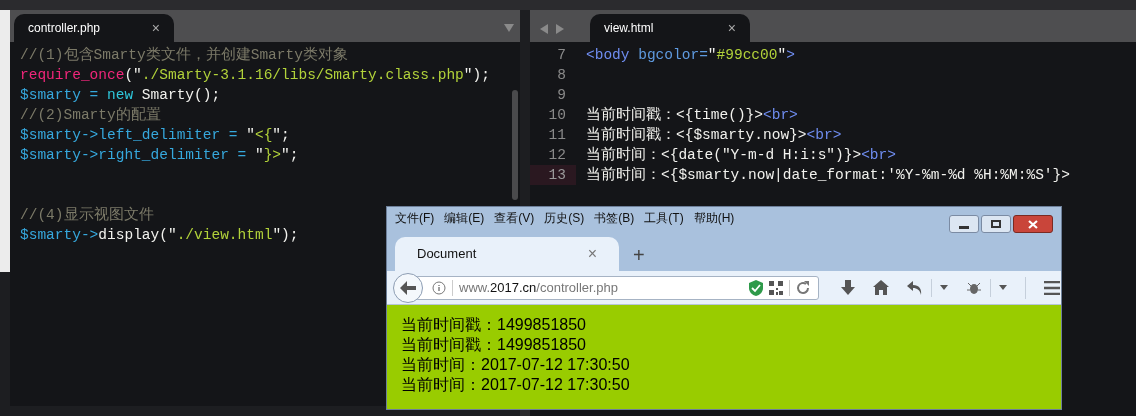  I want to click on menu-item: 历史(S), so click(564, 218).